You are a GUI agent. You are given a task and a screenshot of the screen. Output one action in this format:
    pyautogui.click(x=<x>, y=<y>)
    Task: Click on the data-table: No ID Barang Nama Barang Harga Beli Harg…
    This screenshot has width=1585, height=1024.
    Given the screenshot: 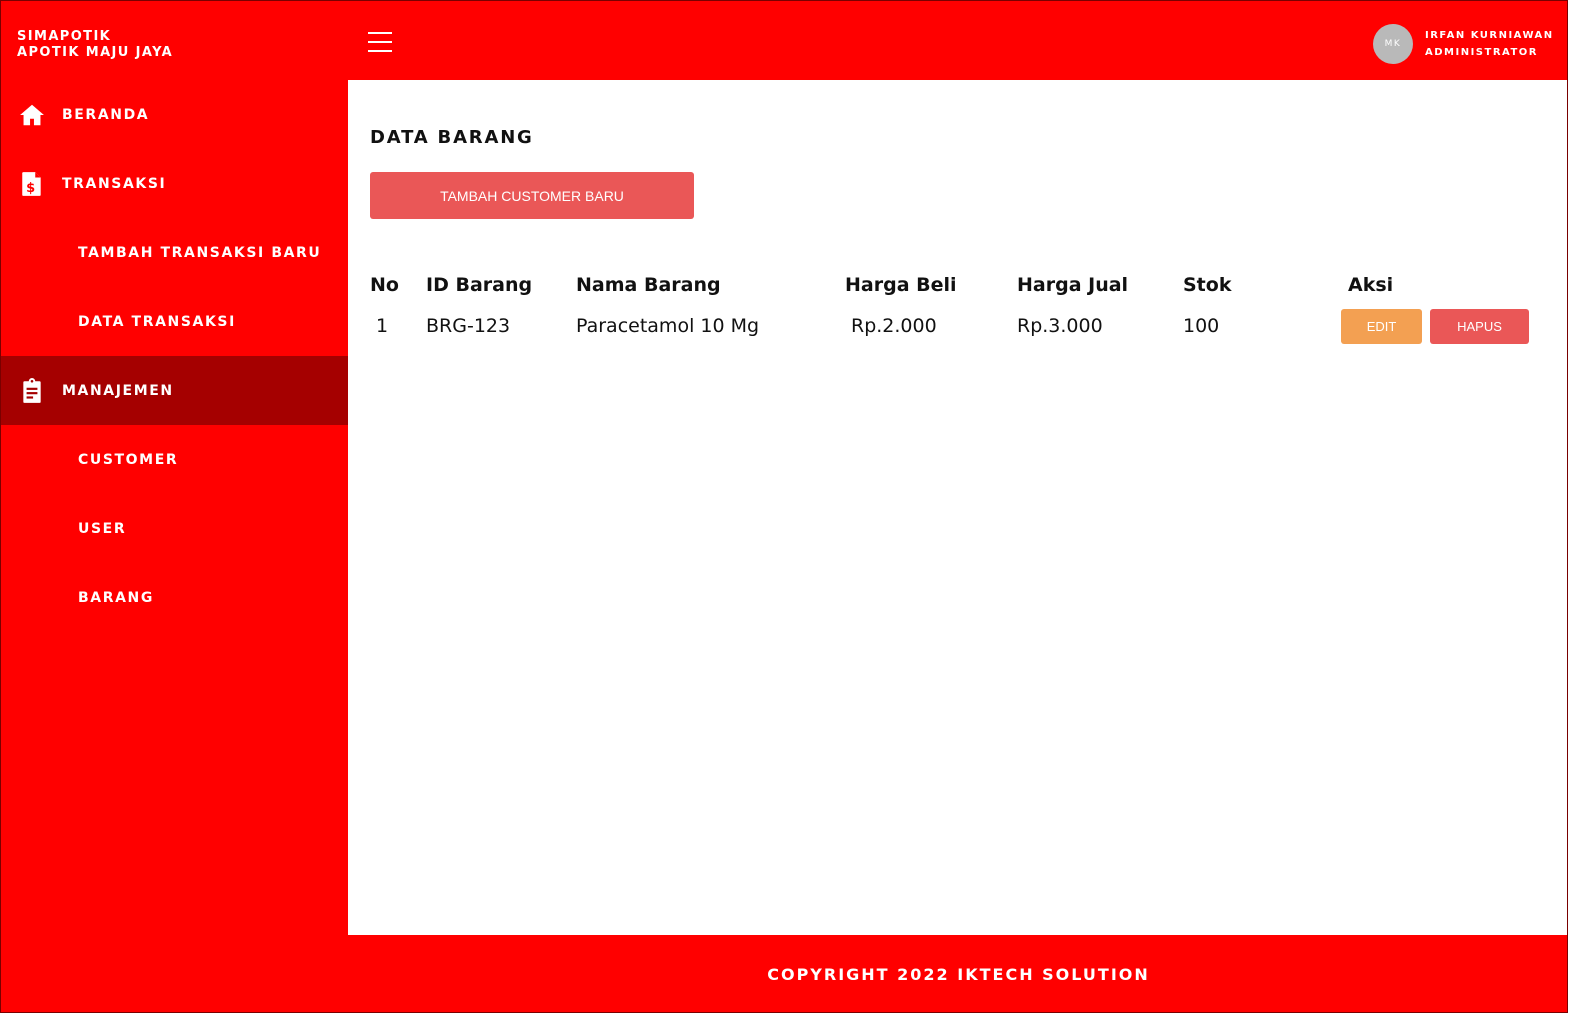 What is the action you would take?
    pyautogui.click(x=959, y=307)
    